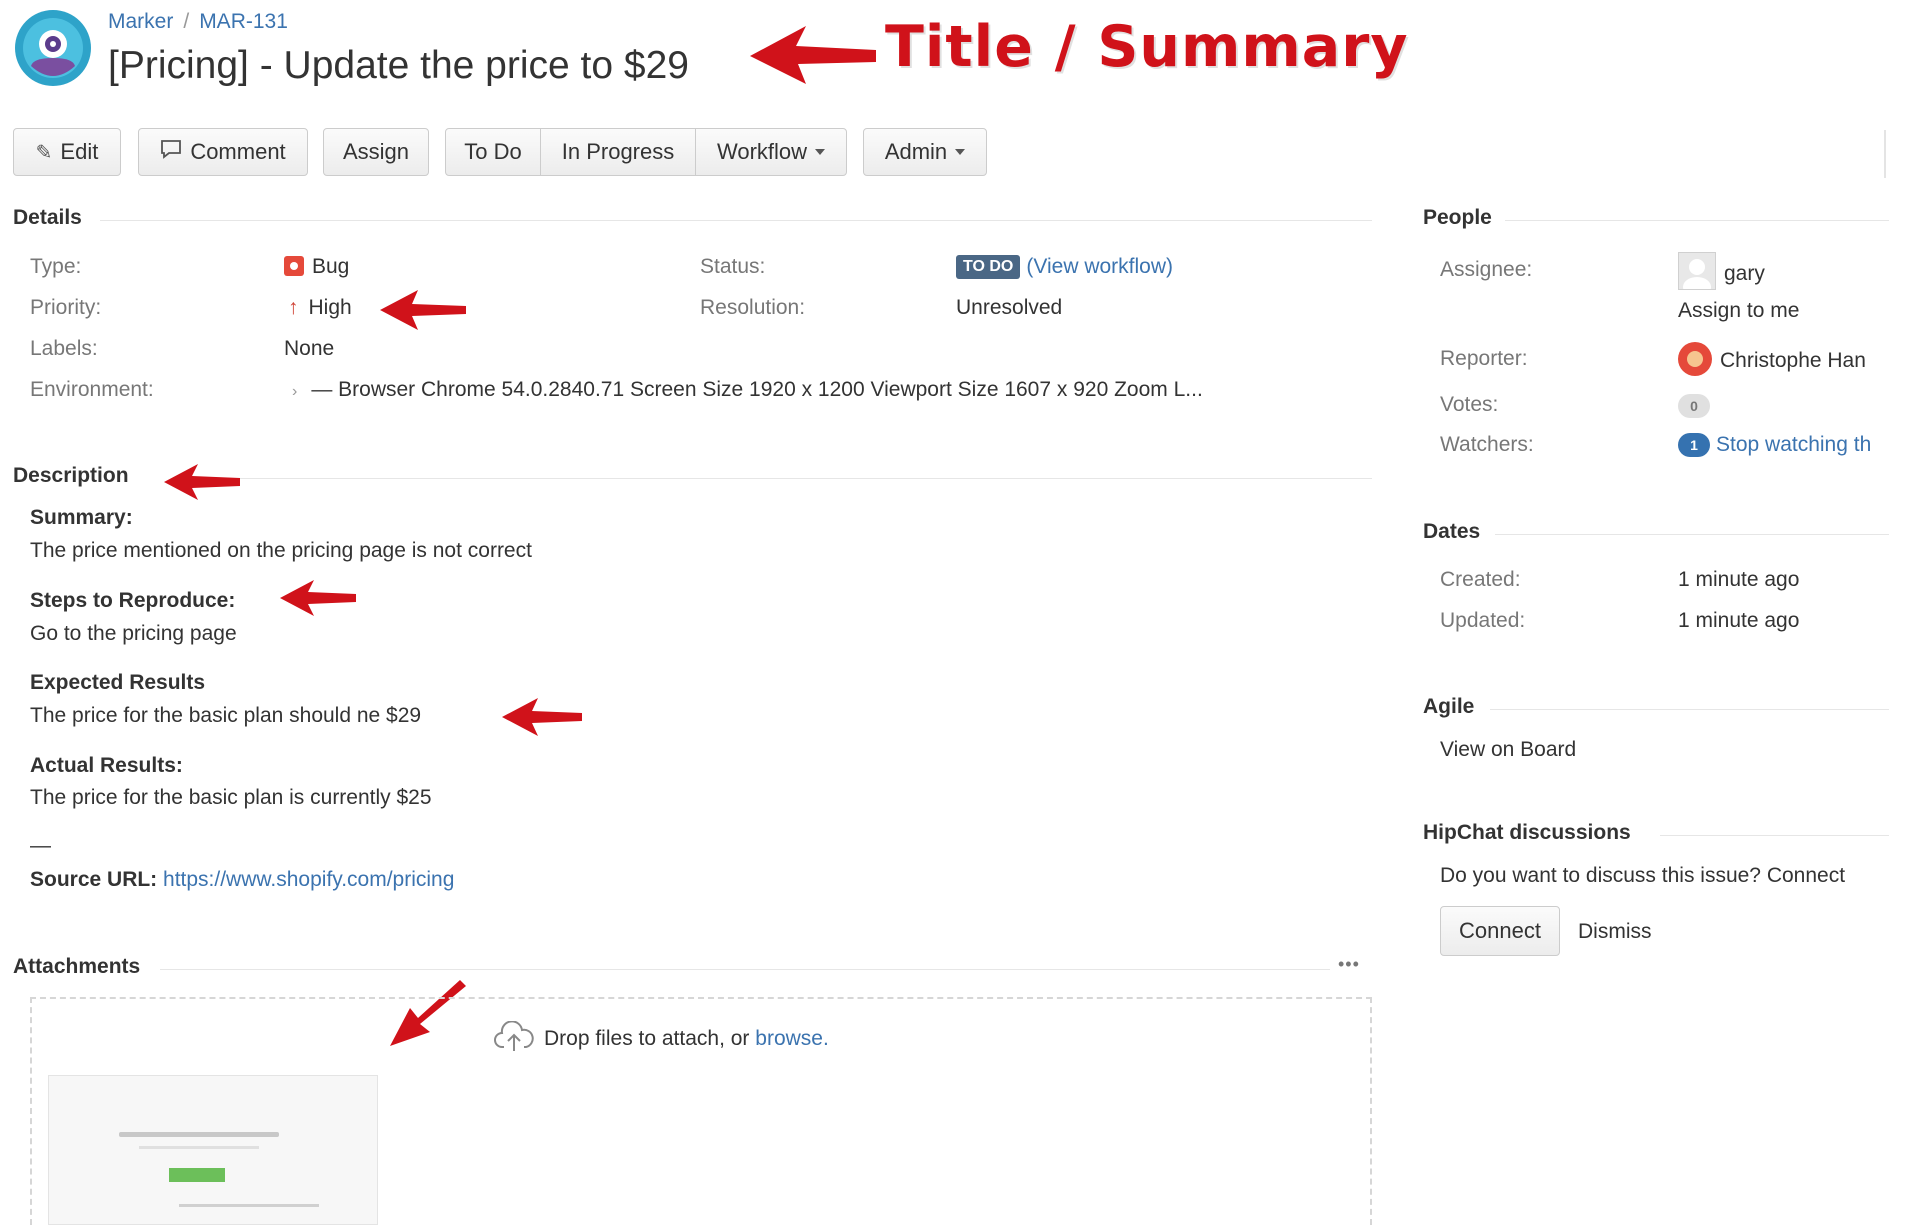 This screenshot has width=1911, height=1225. Describe the element at coordinates (1349, 964) in the screenshot. I see `attachments-more-button: •••` at that location.